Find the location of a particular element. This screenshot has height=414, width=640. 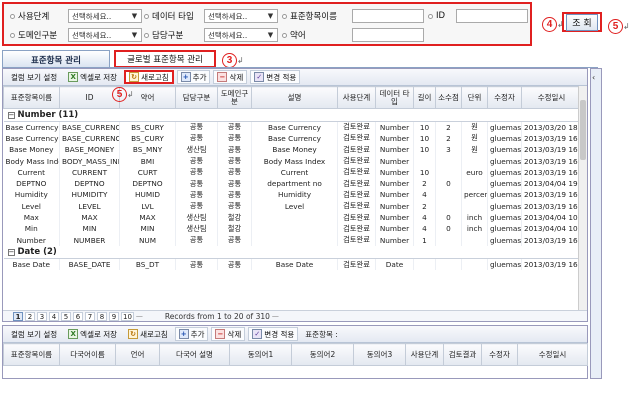

scrollbar-thumb is located at coordinates (583, 130).